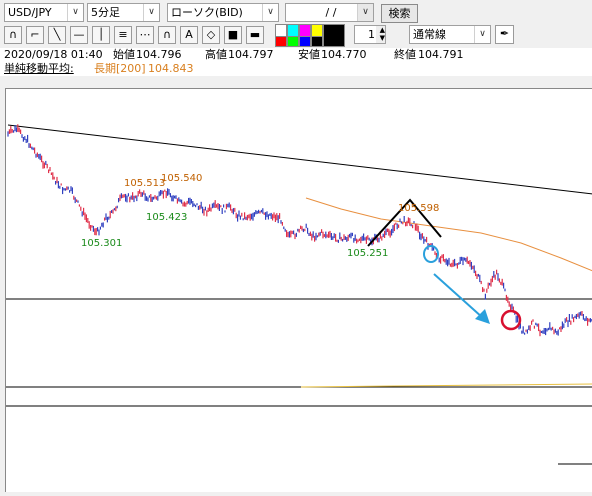 This screenshot has height=496, width=592. I want to click on price-label-105598: 105.598, so click(418, 208).